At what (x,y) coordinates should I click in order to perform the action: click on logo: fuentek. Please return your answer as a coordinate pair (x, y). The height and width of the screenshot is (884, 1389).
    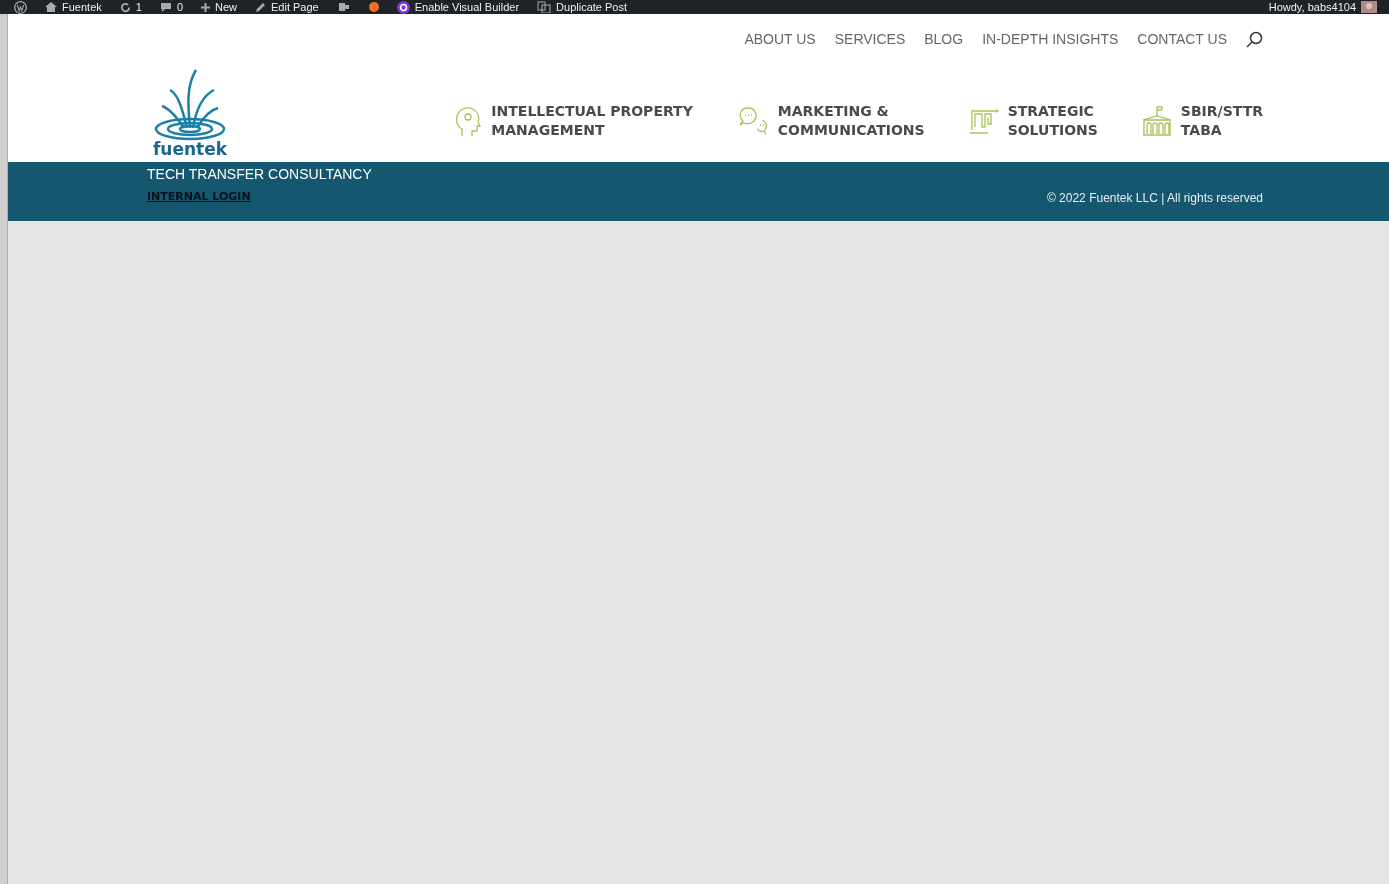
    Looking at the image, I should click on (190, 112).